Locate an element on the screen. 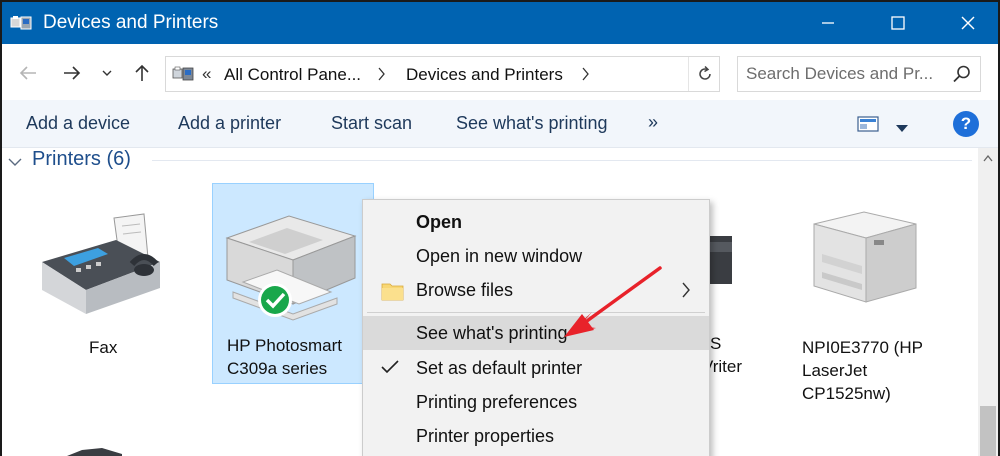 The height and width of the screenshot is (456, 1000). minimize-button is located at coordinates (828, 23).